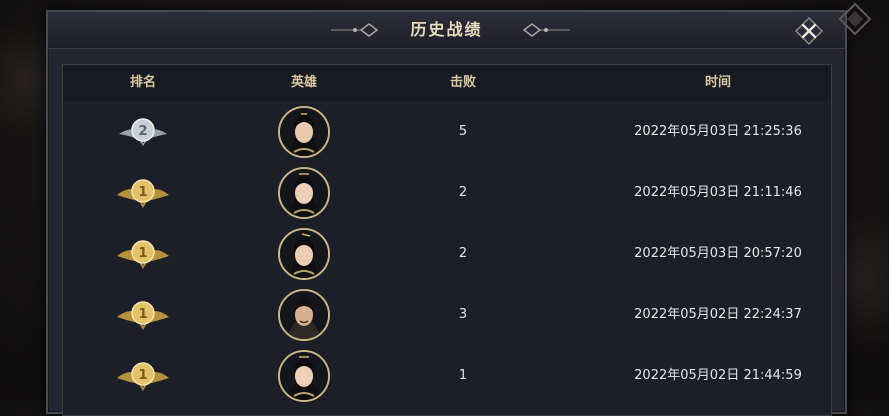  What do you see at coordinates (447, 314) in the screenshot?
I see `table-row: 1 3 2022年05月02日 22:24:37` at bounding box center [447, 314].